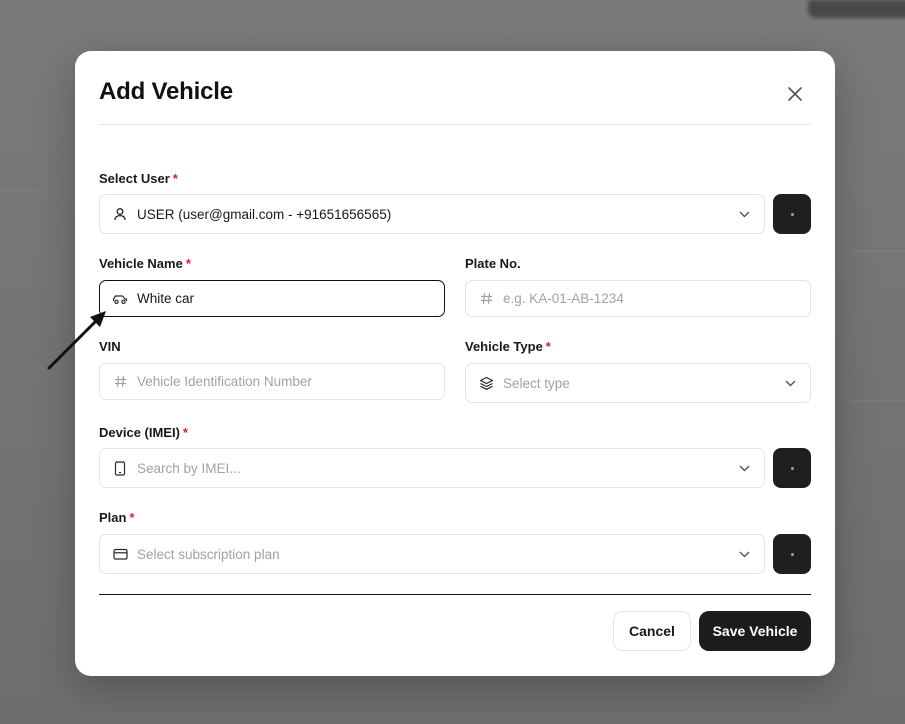 Image resolution: width=905 pixels, height=724 pixels. Describe the element at coordinates (166, 91) in the screenshot. I see `dialog-title: Add Vehicle` at that location.